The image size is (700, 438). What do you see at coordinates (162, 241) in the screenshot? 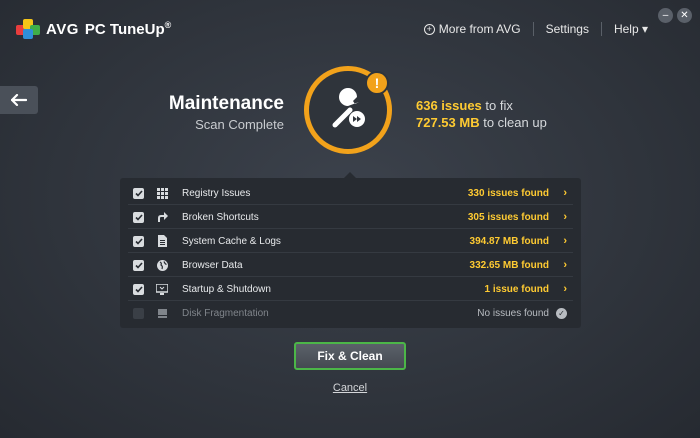
I see `cache-files-icon` at bounding box center [162, 241].